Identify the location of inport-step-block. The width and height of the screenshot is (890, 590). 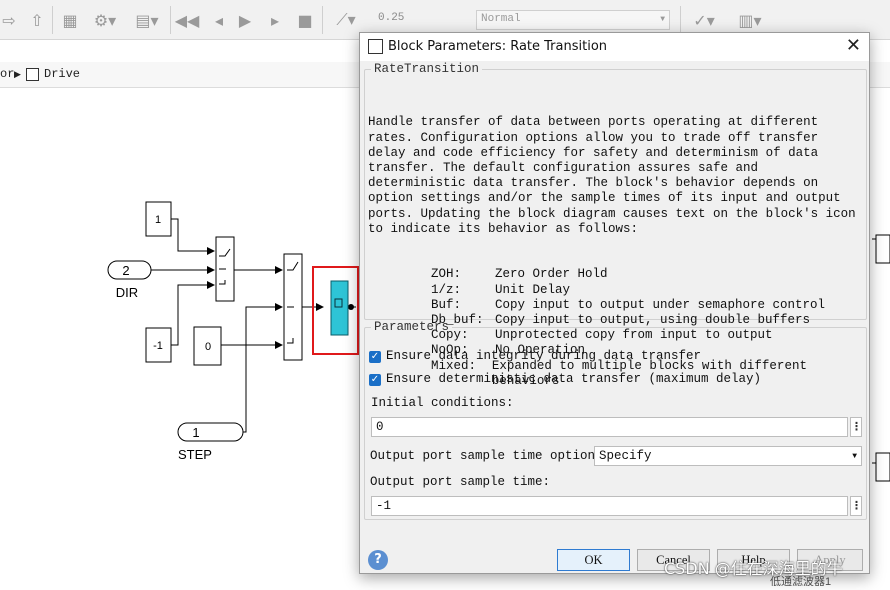
(210, 432).